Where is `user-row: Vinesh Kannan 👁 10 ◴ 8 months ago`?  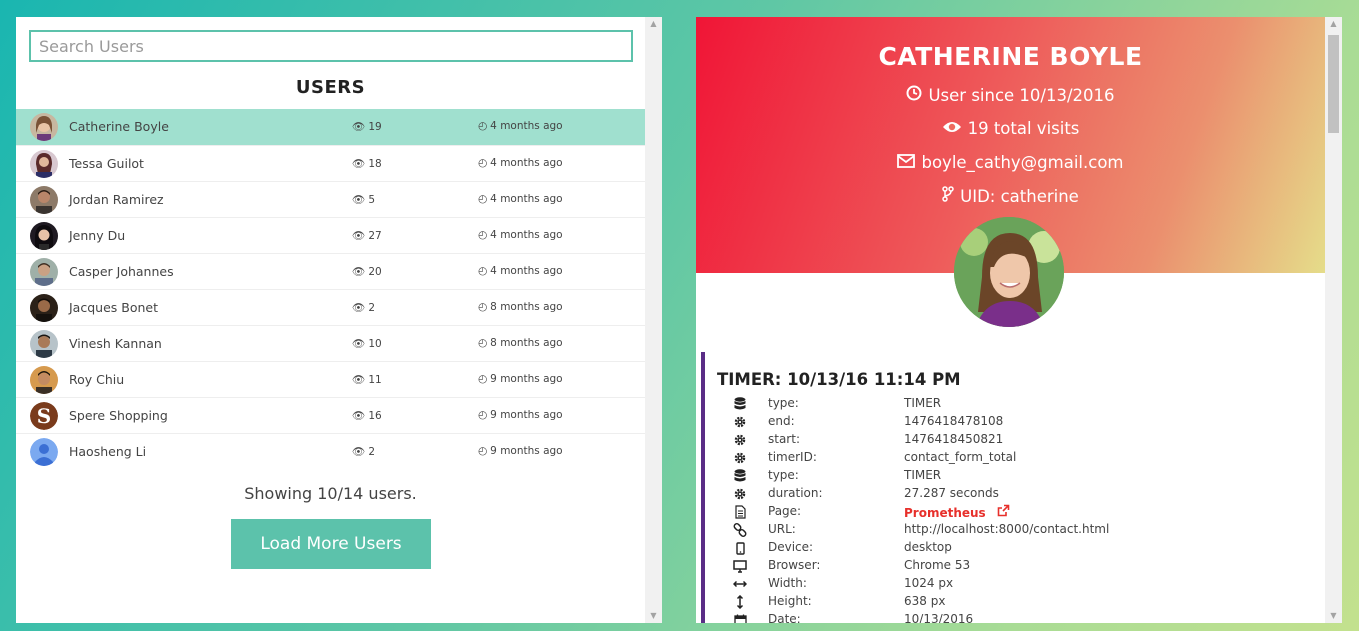 user-row: Vinesh Kannan 👁 10 ◴ 8 months ago is located at coordinates (330, 343).